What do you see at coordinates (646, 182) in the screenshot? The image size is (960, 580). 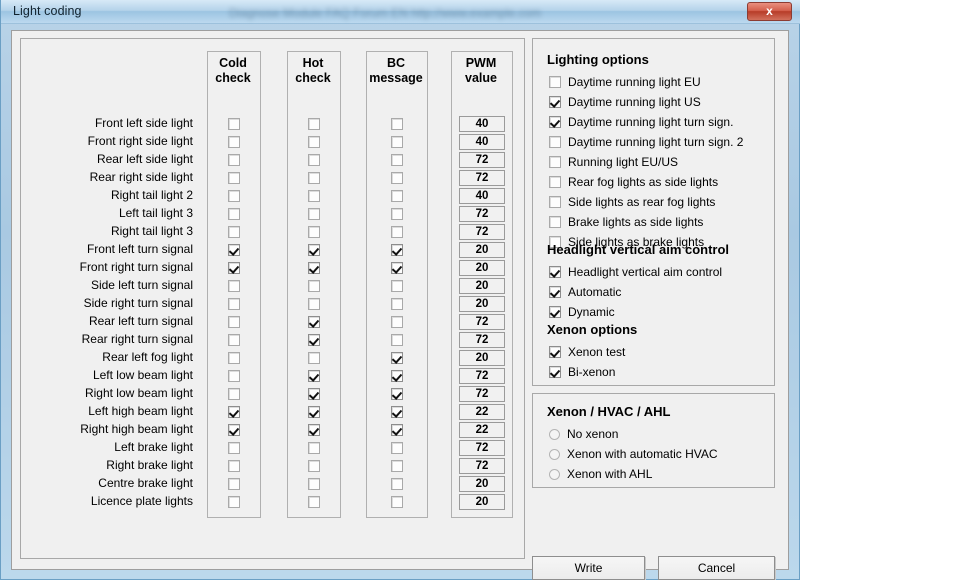 I see `lighting-option-item: Rear fog lights as side lights` at bounding box center [646, 182].